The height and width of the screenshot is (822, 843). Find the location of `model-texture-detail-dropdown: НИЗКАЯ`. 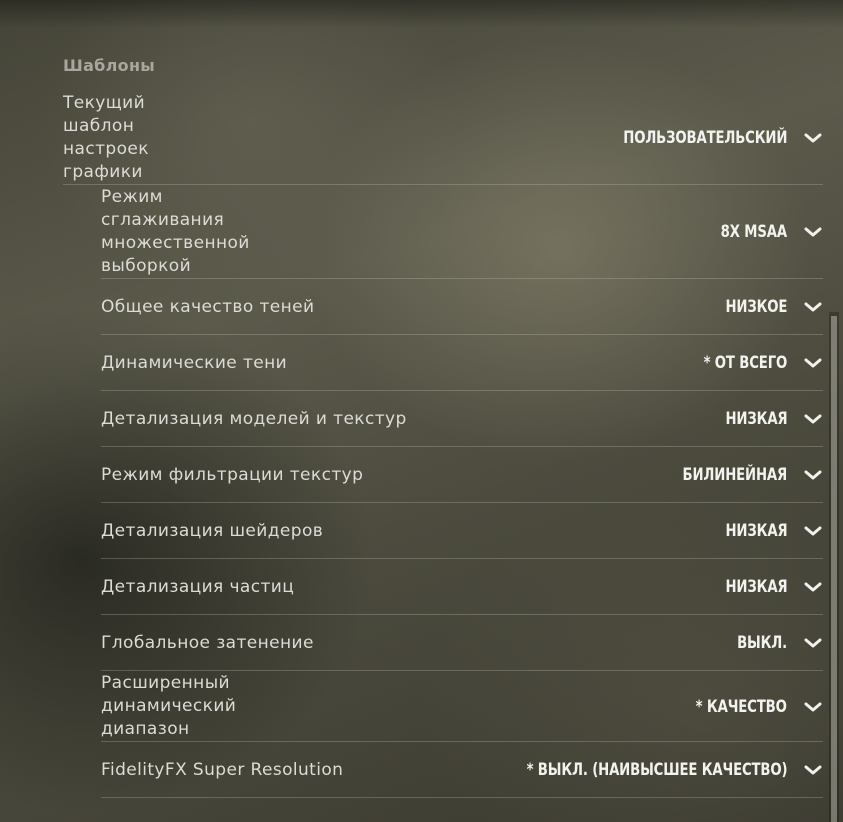

model-texture-detail-dropdown: НИЗКАЯ is located at coordinates (765, 419).